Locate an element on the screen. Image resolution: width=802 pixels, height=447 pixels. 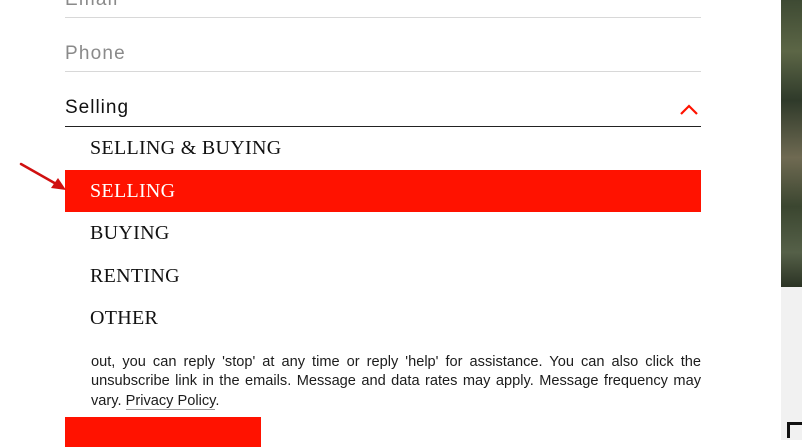
option-renting: RENTING is located at coordinates (383, 276).